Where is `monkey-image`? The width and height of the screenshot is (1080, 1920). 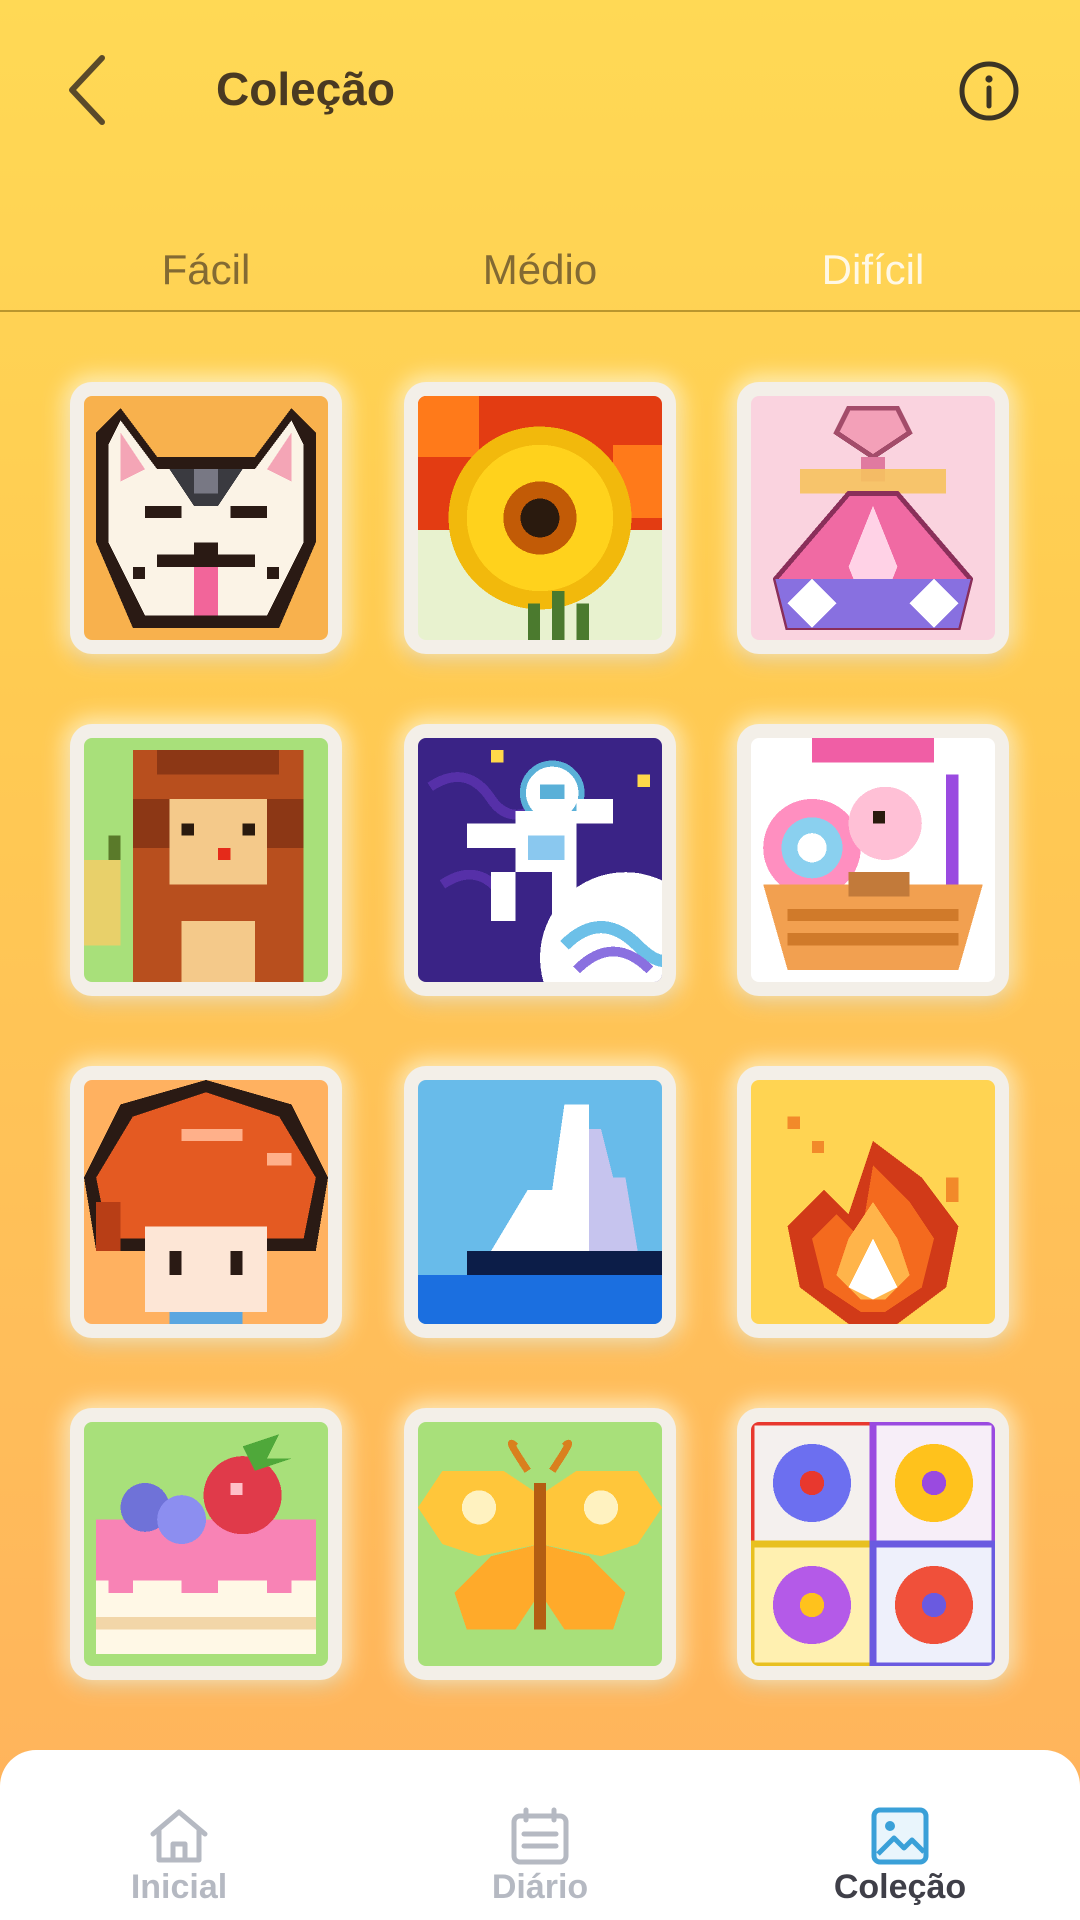
monkey-image is located at coordinates (206, 860).